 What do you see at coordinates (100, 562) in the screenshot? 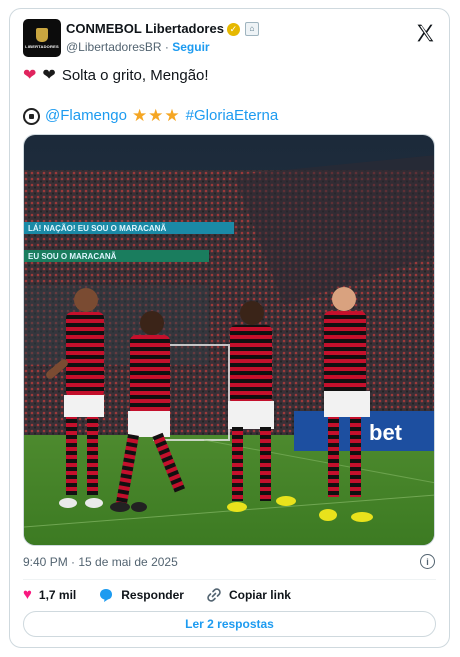
I see `tweet-timestamp: 9:40 PM · 15 de mai de 2025` at bounding box center [100, 562].